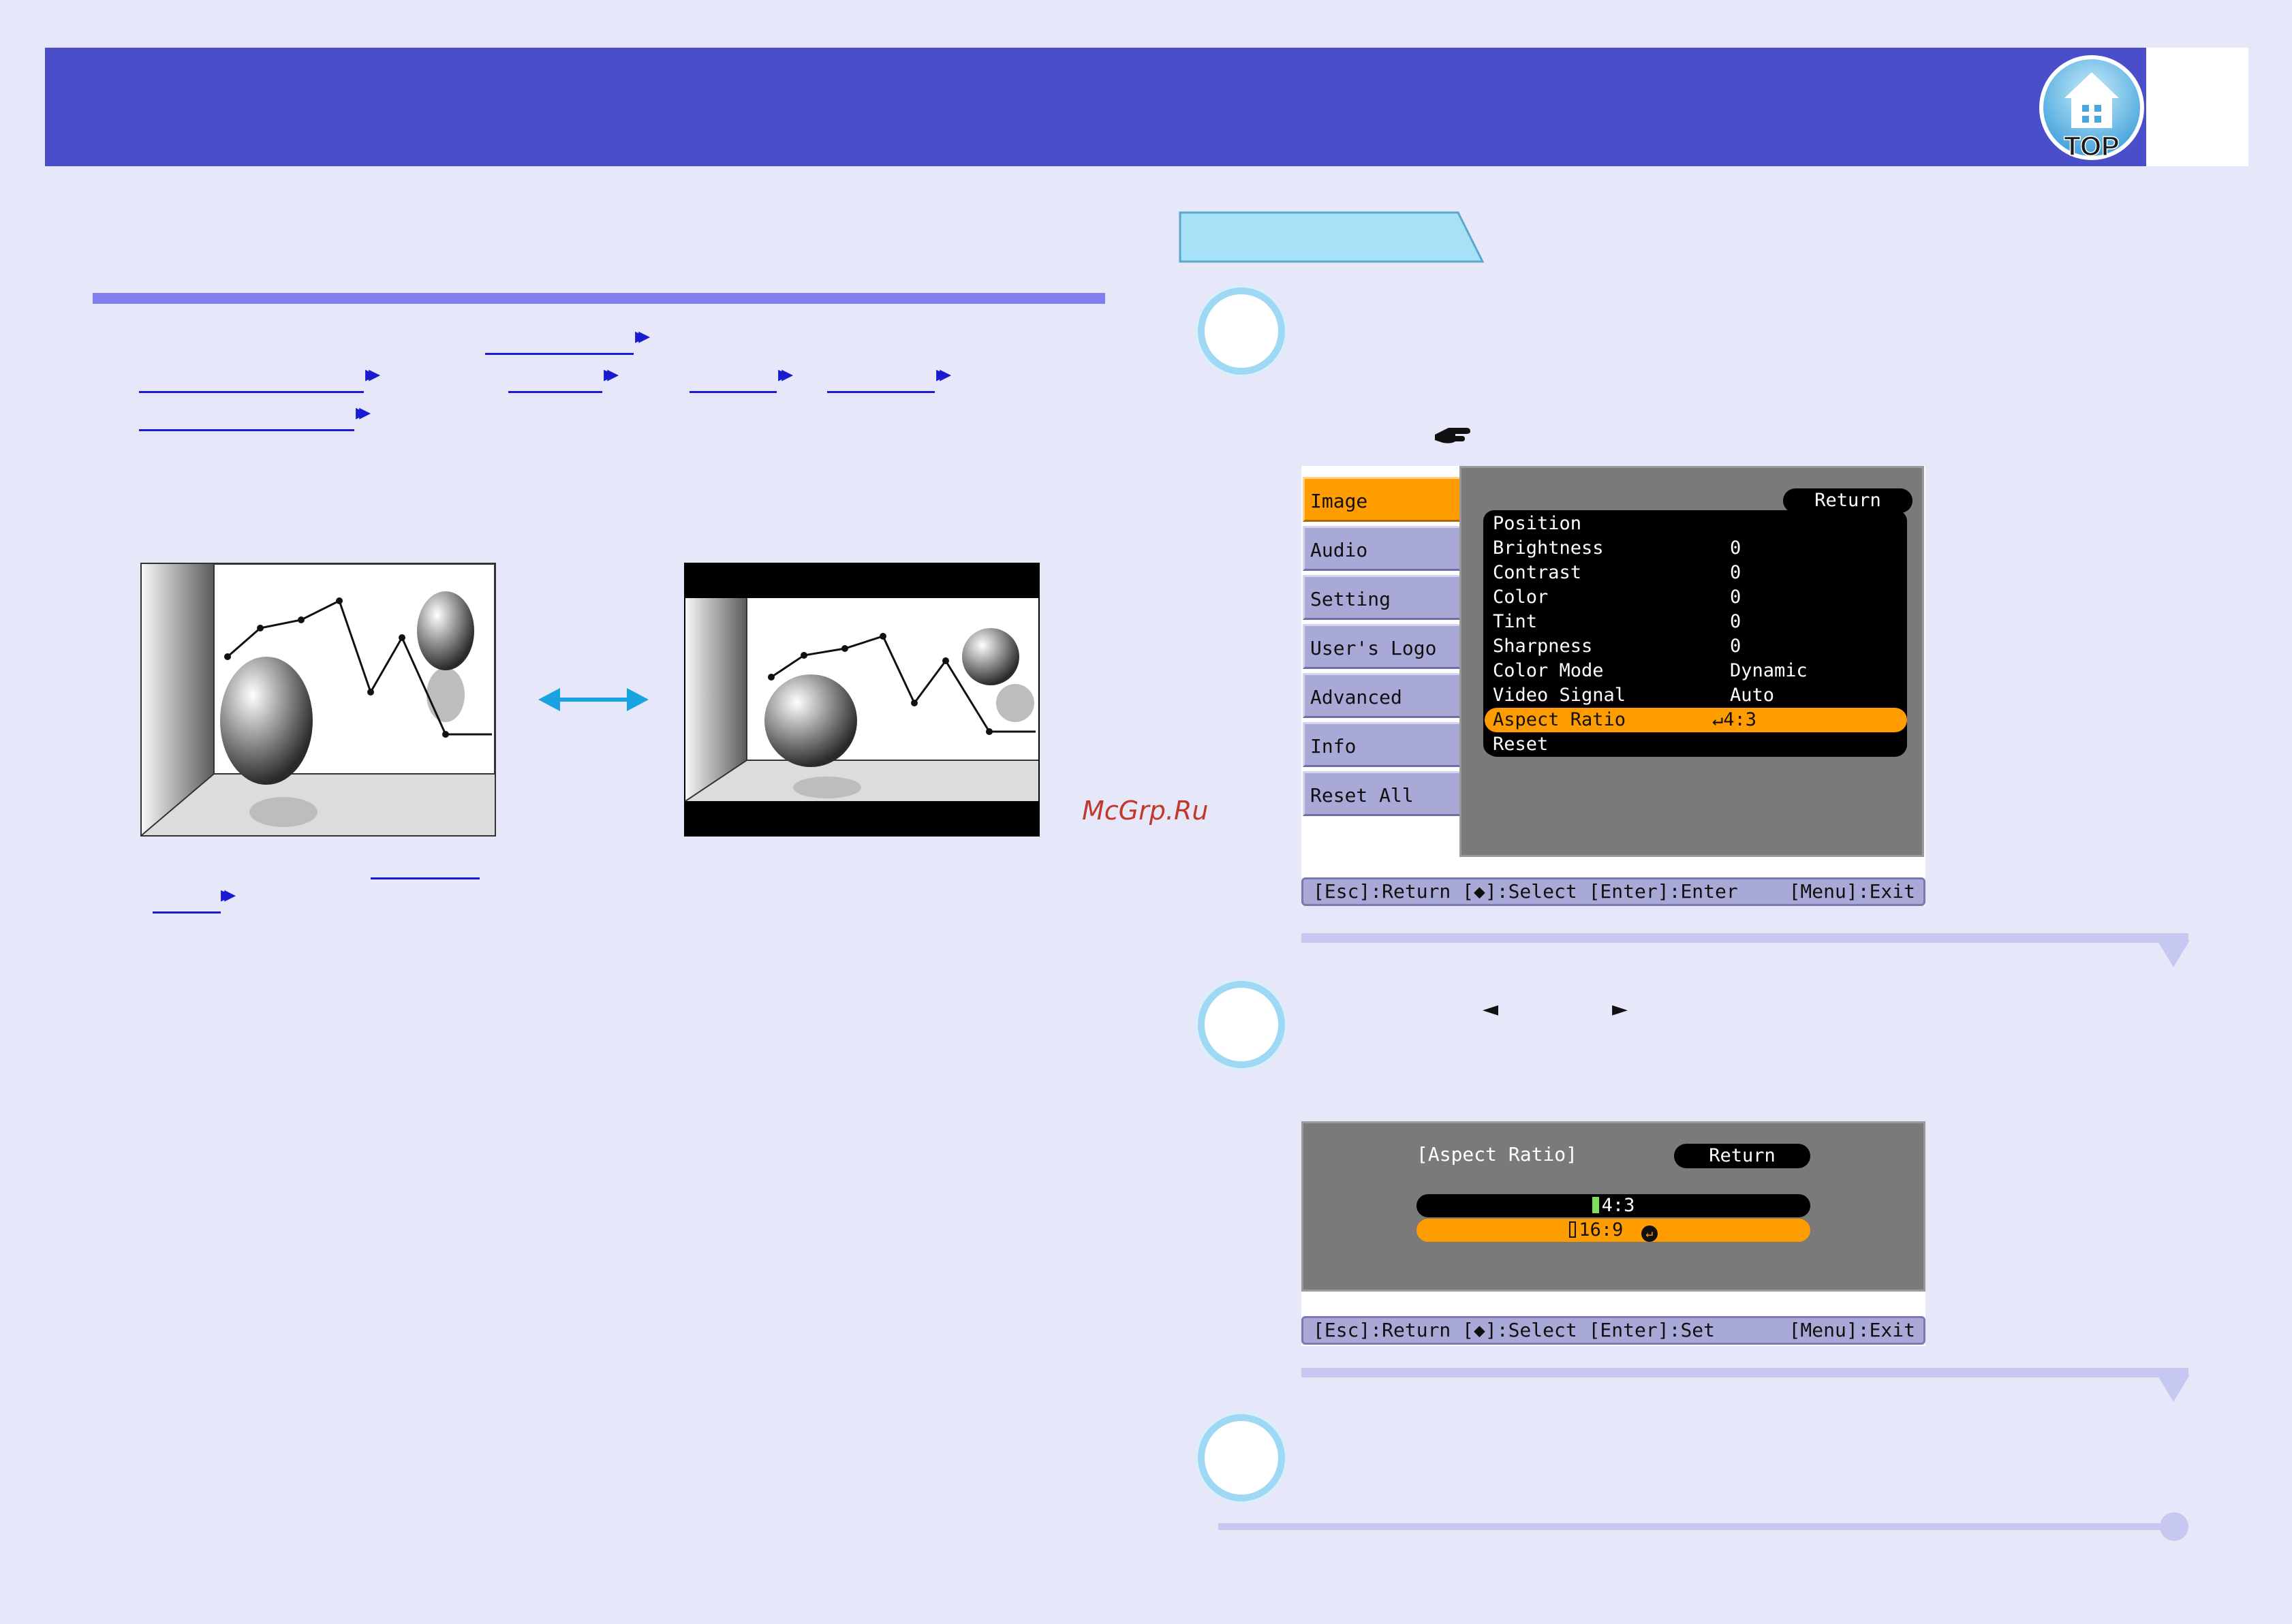  I want to click on aspect-ratio-title: [Aspect Ratio], so click(1497, 1154).